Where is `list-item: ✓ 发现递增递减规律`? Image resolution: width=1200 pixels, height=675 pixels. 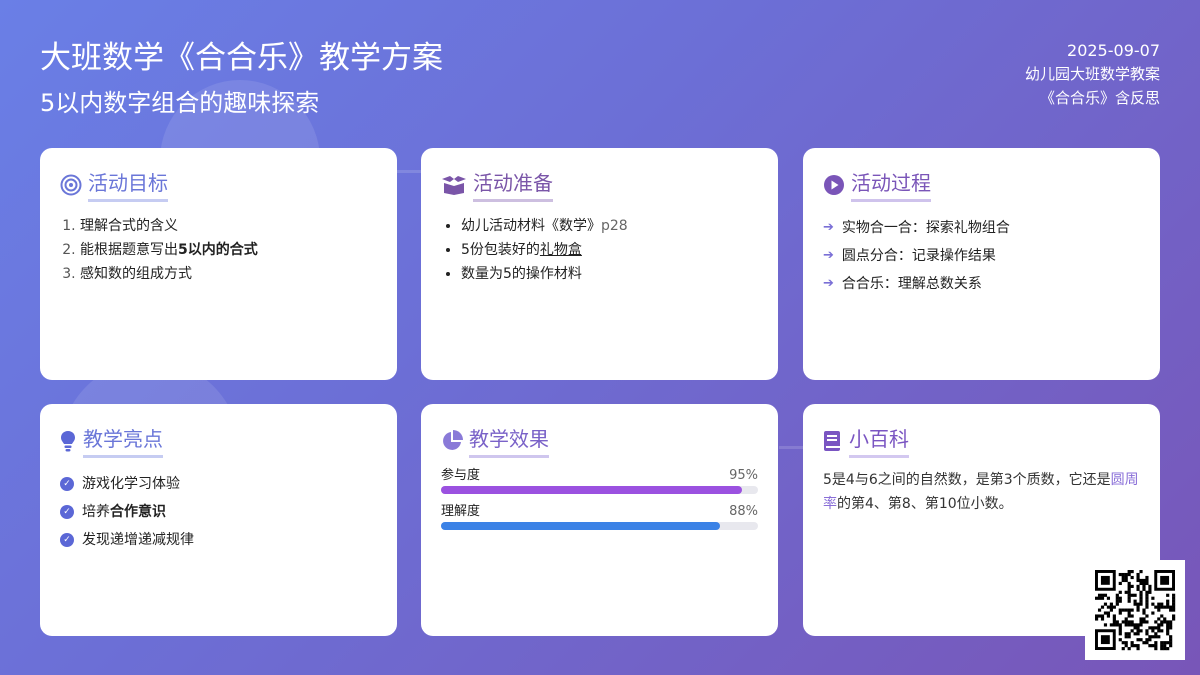
list-item: ✓ 发现递增递减规律 is located at coordinates (218, 540).